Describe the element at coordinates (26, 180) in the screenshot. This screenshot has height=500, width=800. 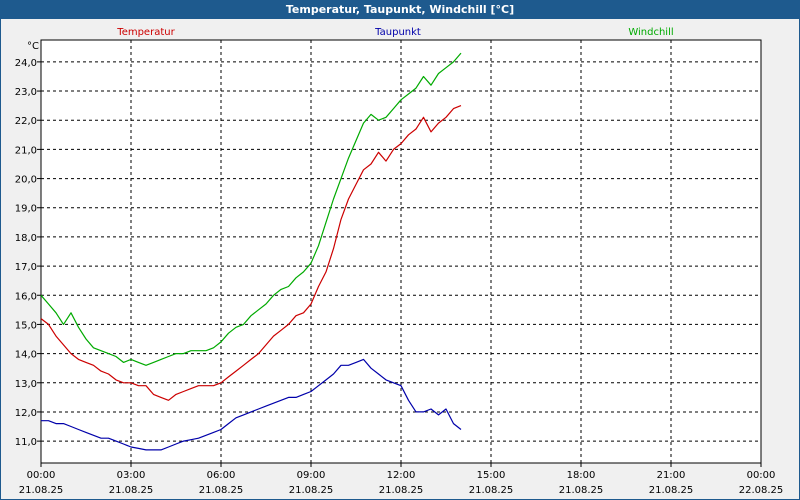
I see `y-tick-label: 20,0` at that location.